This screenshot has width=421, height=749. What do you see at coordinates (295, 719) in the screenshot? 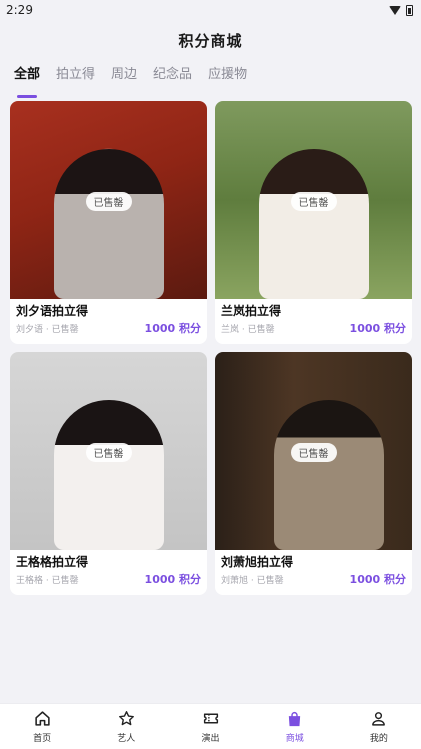
I see `shopping-bag-icon` at bounding box center [295, 719].